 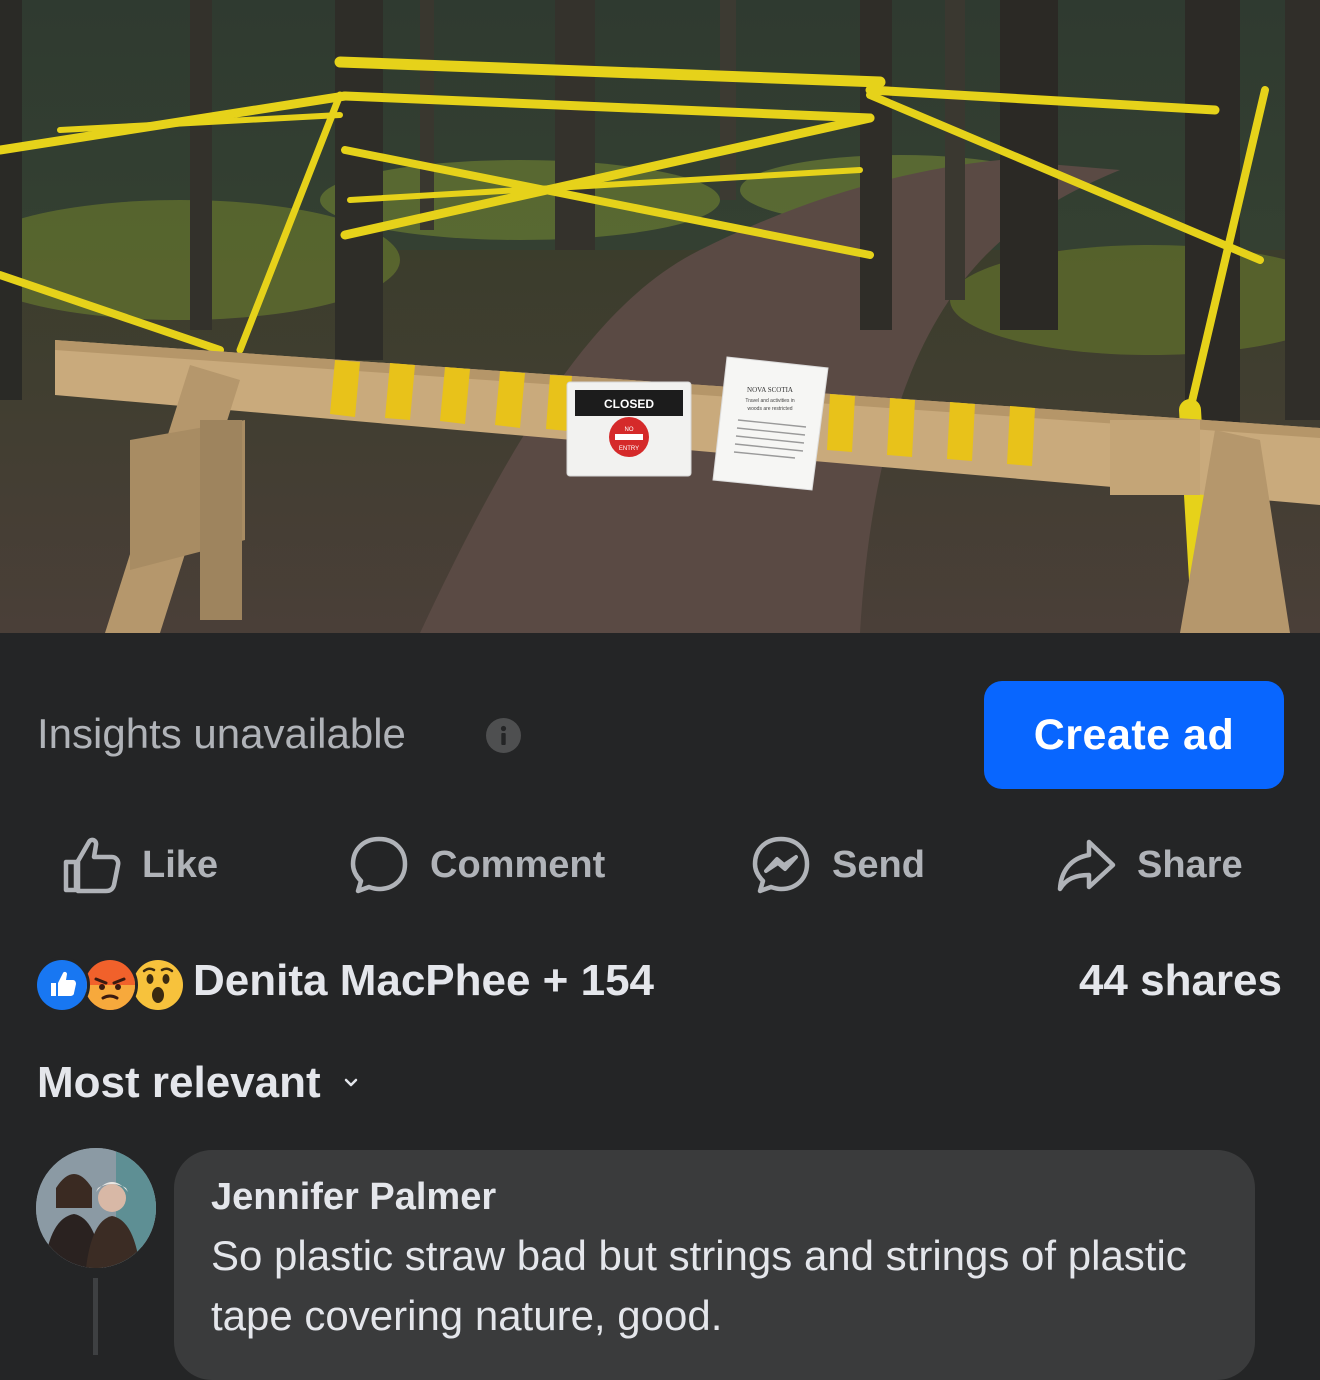 I want to click on like-reaction-icon, so click(x=62, y=985).